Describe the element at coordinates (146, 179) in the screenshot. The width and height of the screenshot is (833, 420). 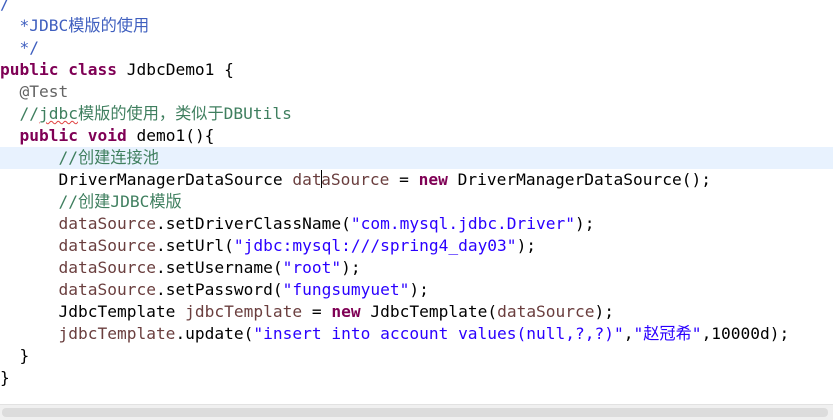
I see `code-token: DriverManagerDataSource` at that location.